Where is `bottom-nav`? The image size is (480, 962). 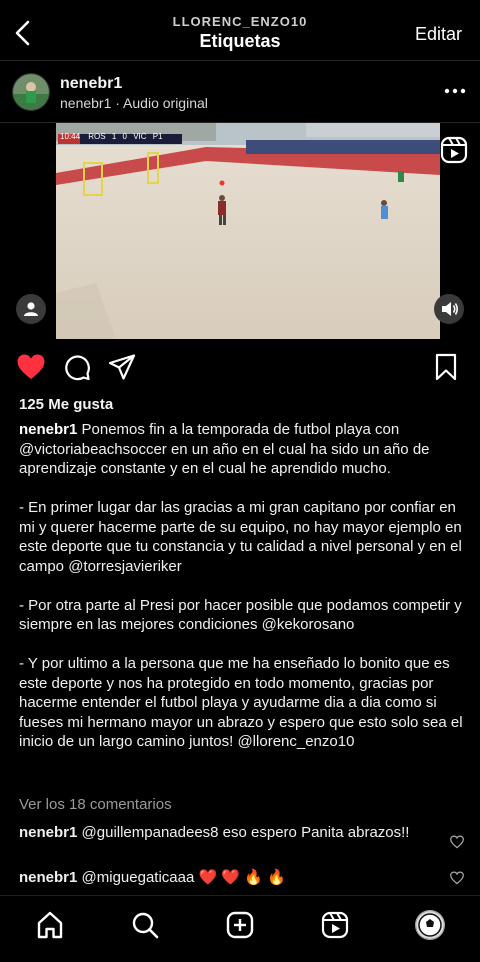 bottom-nav is located at coordinates (240, 928).